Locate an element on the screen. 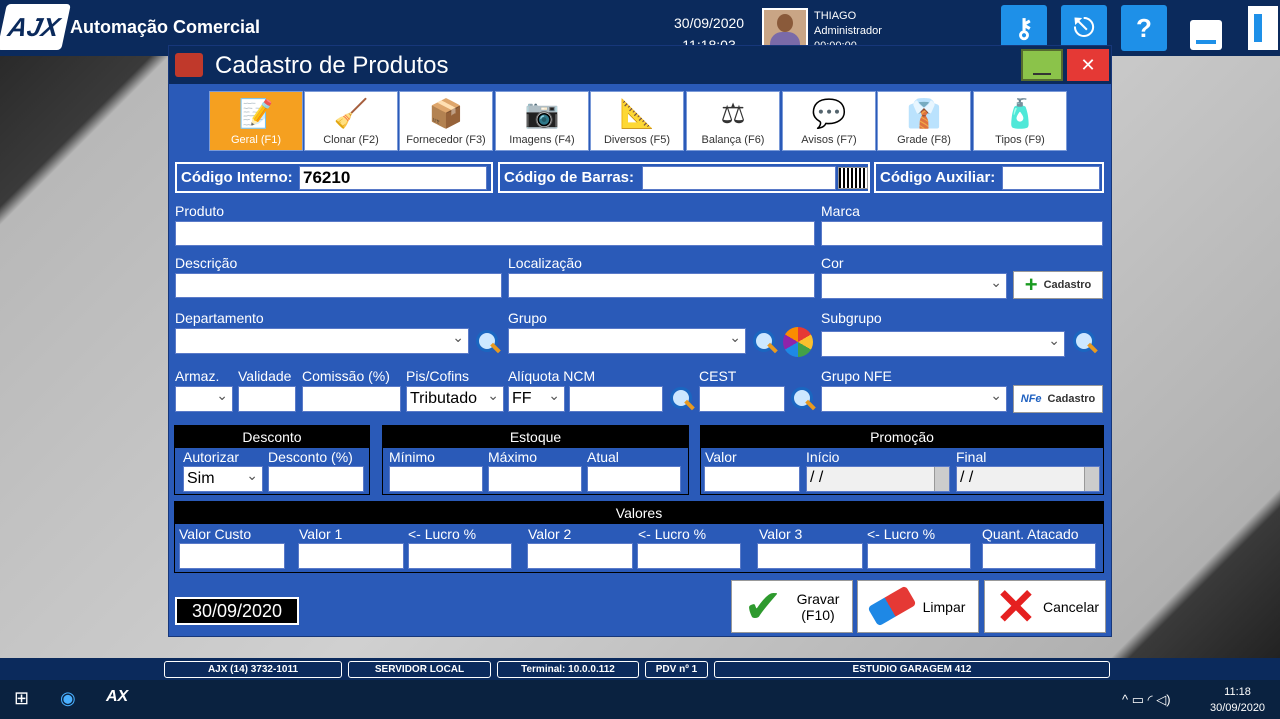  tab-imagens: 📷 Imagens (F4) is located at coordinates (542, 121).